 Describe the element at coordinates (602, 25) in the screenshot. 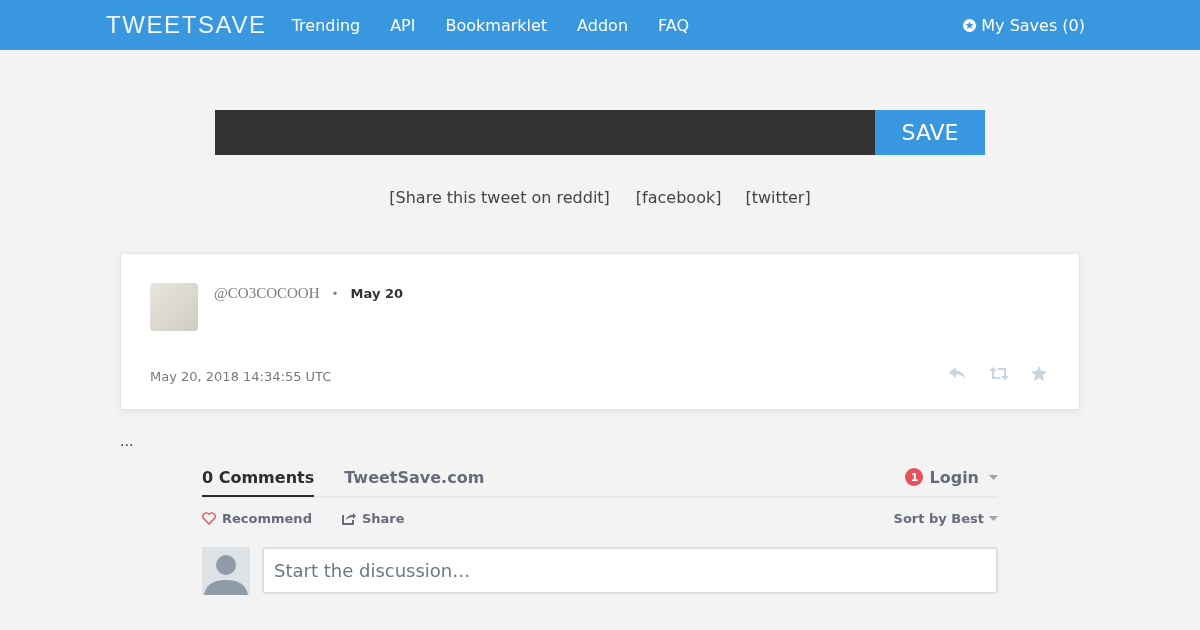

I see `nav-link: Addon` at that location.